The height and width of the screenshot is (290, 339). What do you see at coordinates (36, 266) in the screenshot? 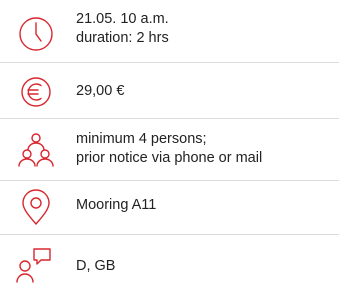
I see `speech-bubble-person-icon` at bounding box center [36, 266].